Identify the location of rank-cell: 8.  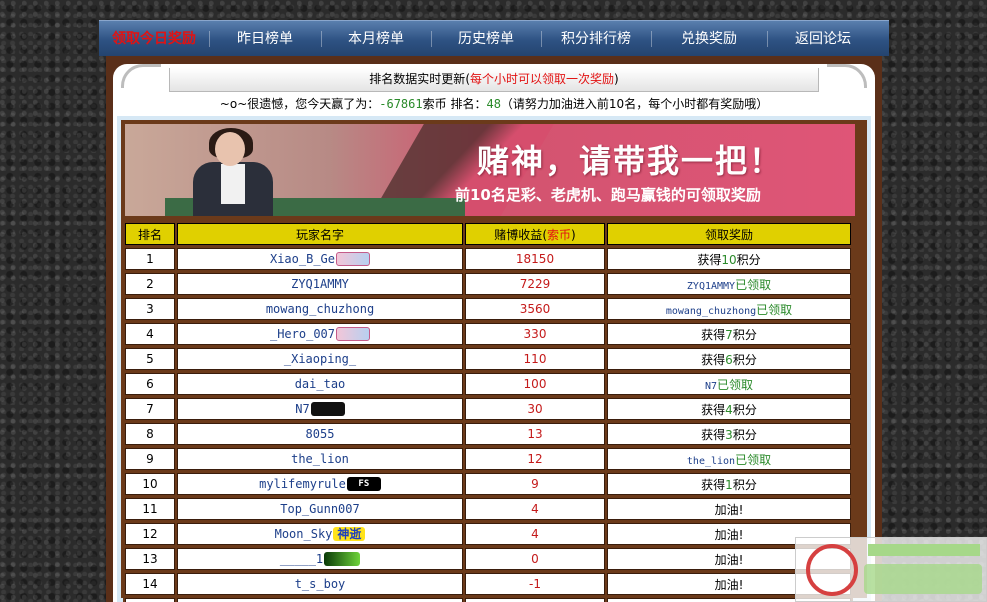
(150, 434).